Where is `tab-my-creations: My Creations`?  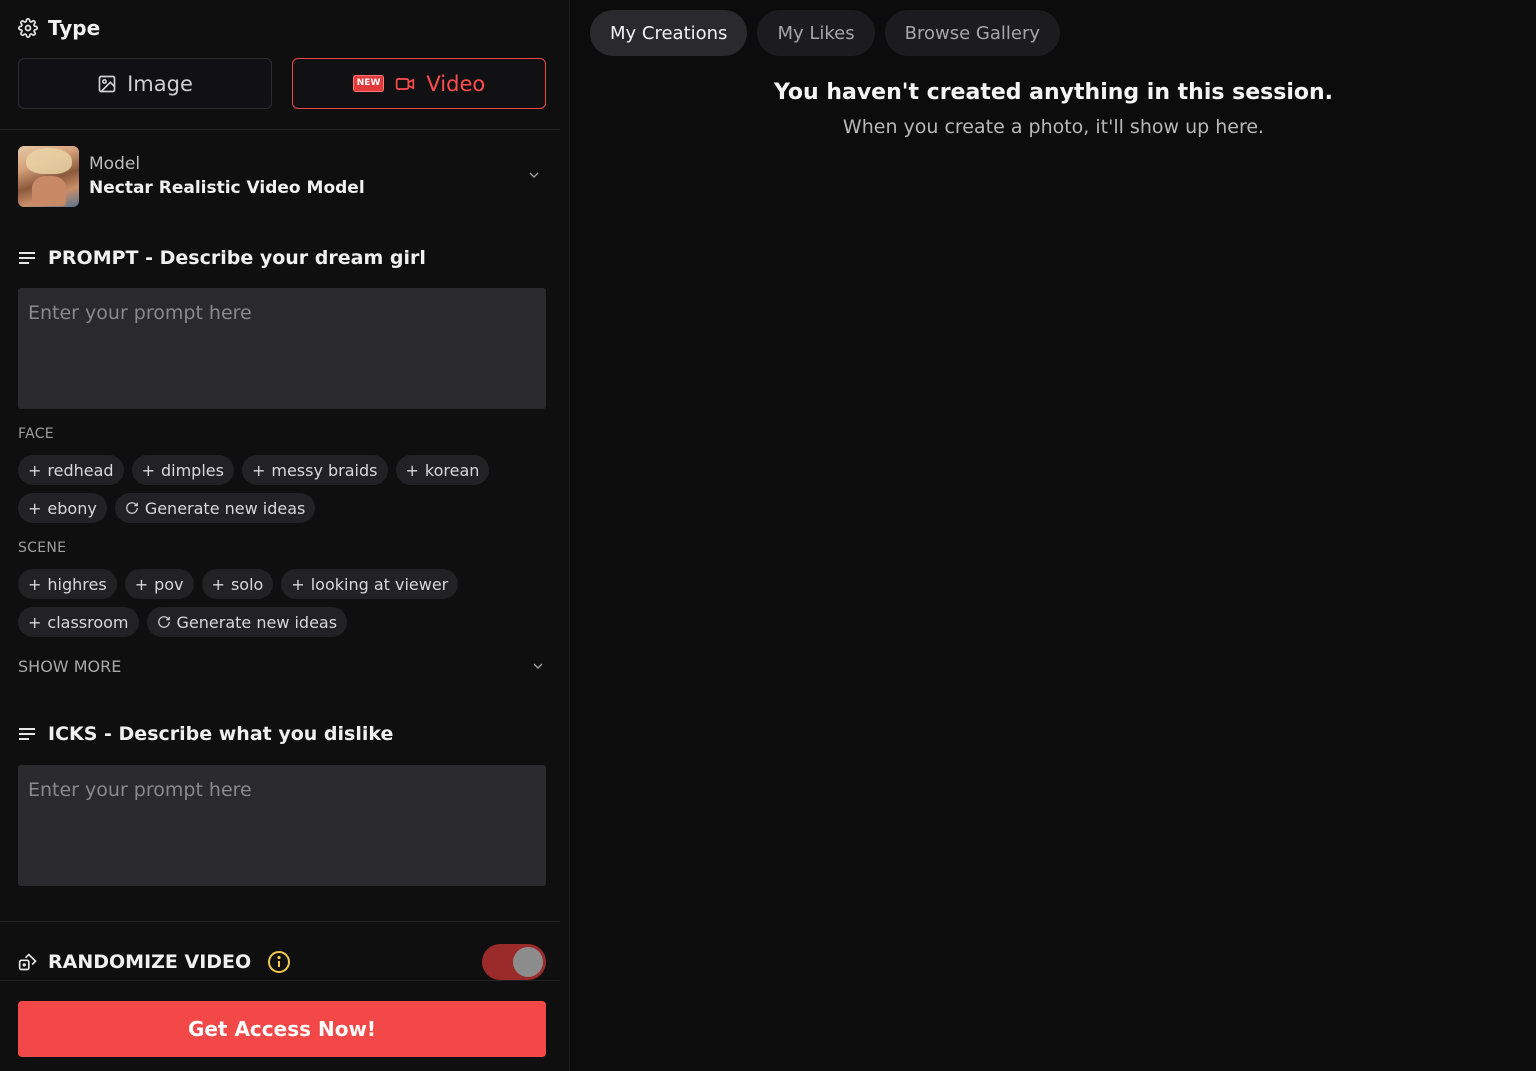
tab-my-creations: My Creations is located at coordinates (669, 33).